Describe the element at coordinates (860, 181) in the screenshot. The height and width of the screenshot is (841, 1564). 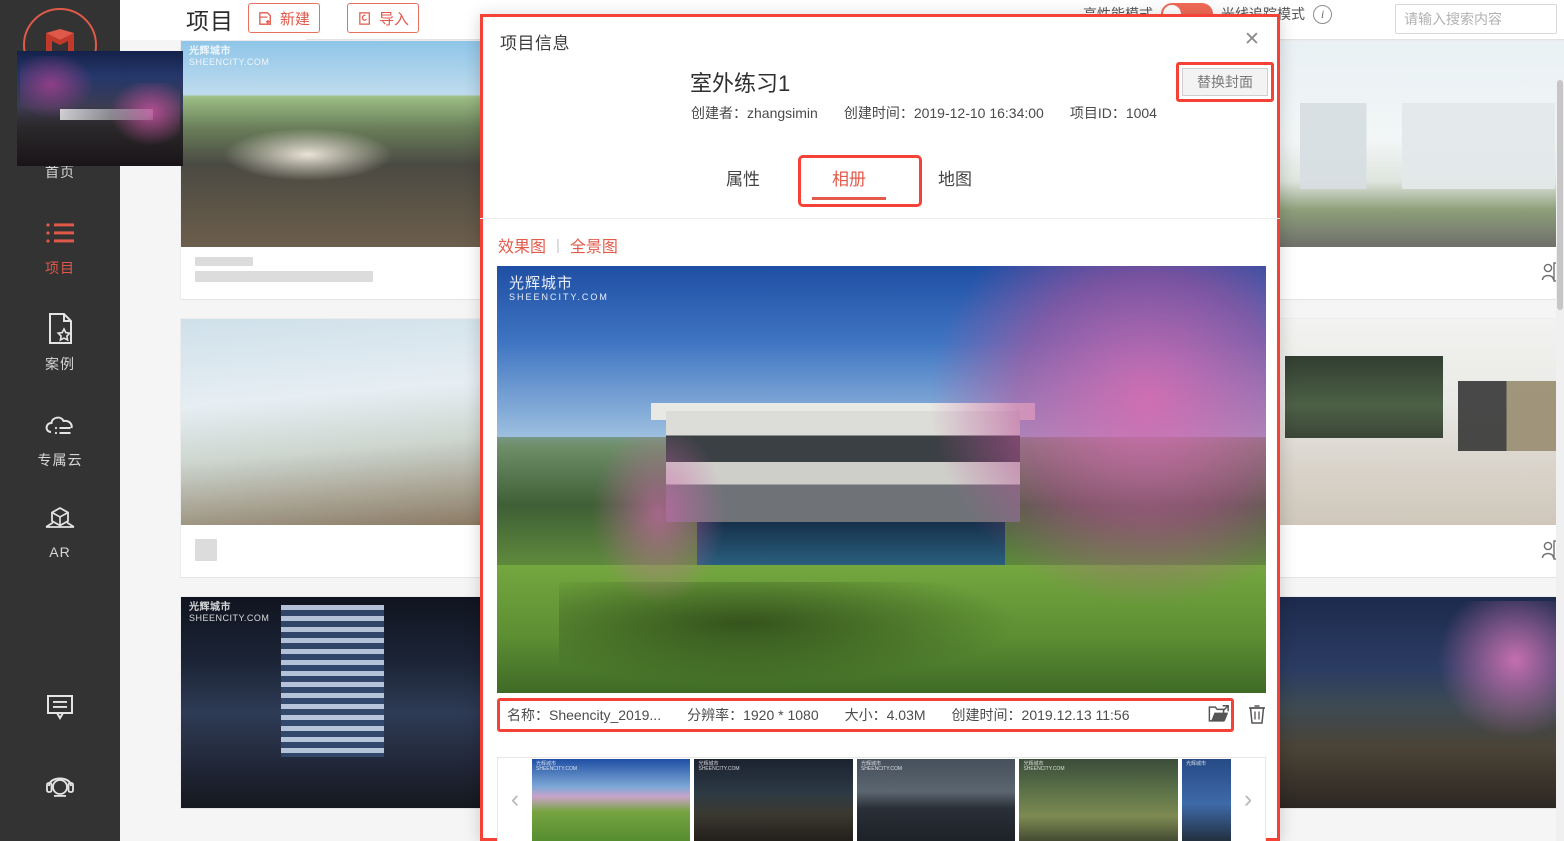
I see `album-tab-highlight` at that location.